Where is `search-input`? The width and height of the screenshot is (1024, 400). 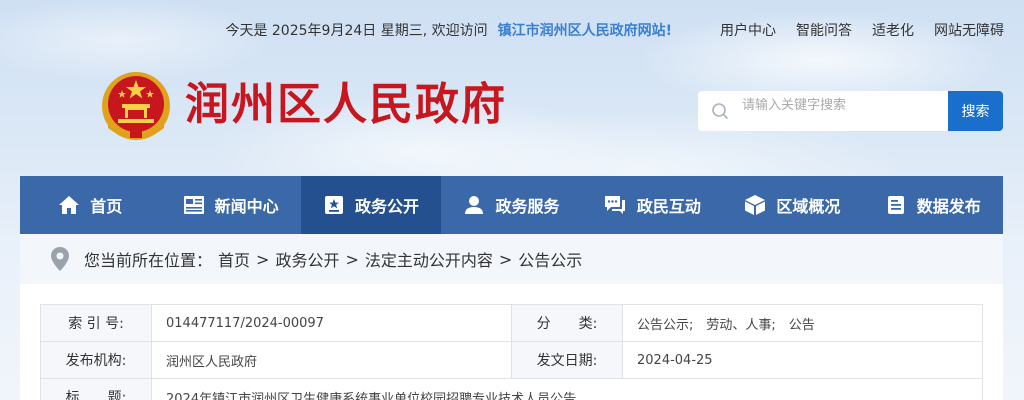
search-input is located at coordinates (845, 111).